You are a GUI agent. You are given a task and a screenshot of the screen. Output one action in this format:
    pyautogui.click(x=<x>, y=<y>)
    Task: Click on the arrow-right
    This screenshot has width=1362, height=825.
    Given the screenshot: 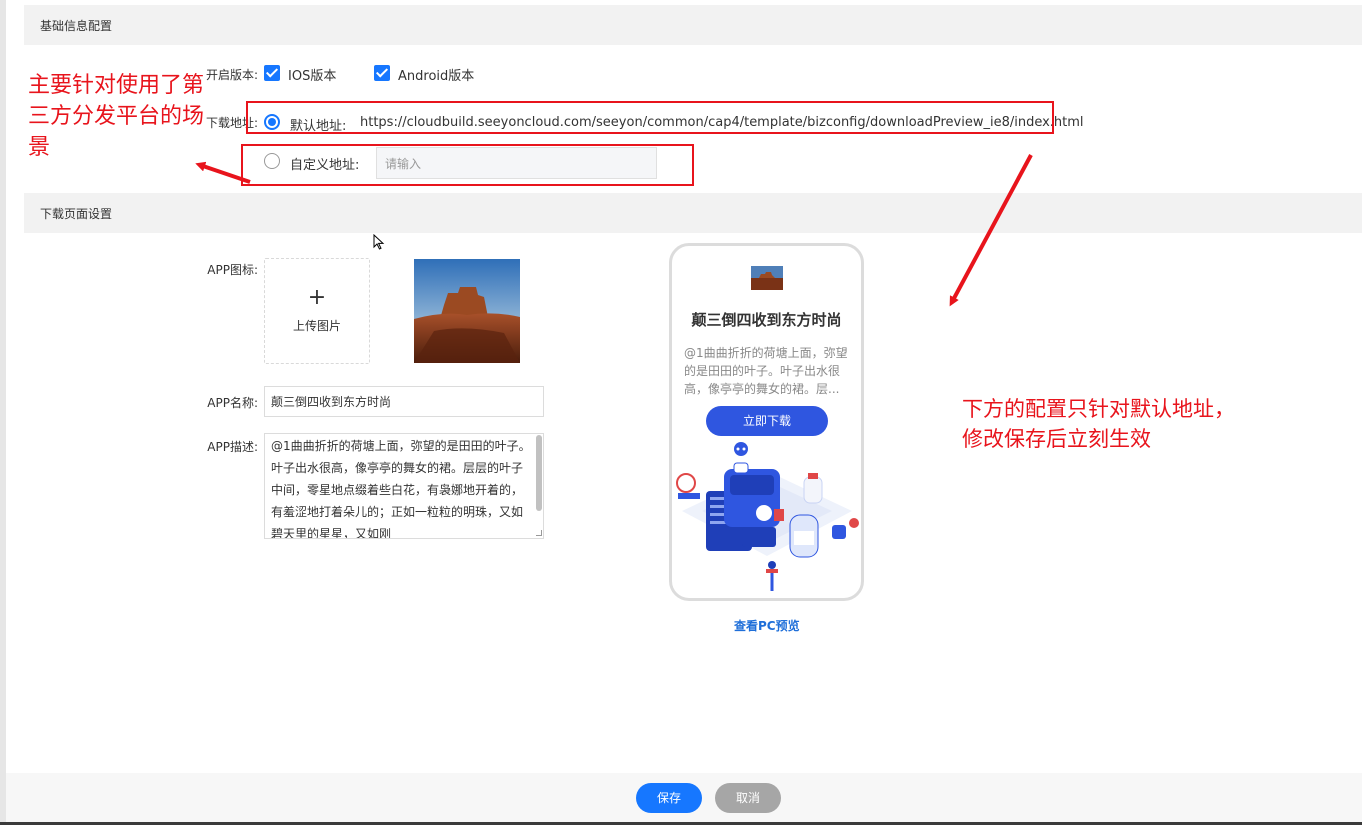 What is the action you would take?
    pyautogui.click(x=991, y=230)
    